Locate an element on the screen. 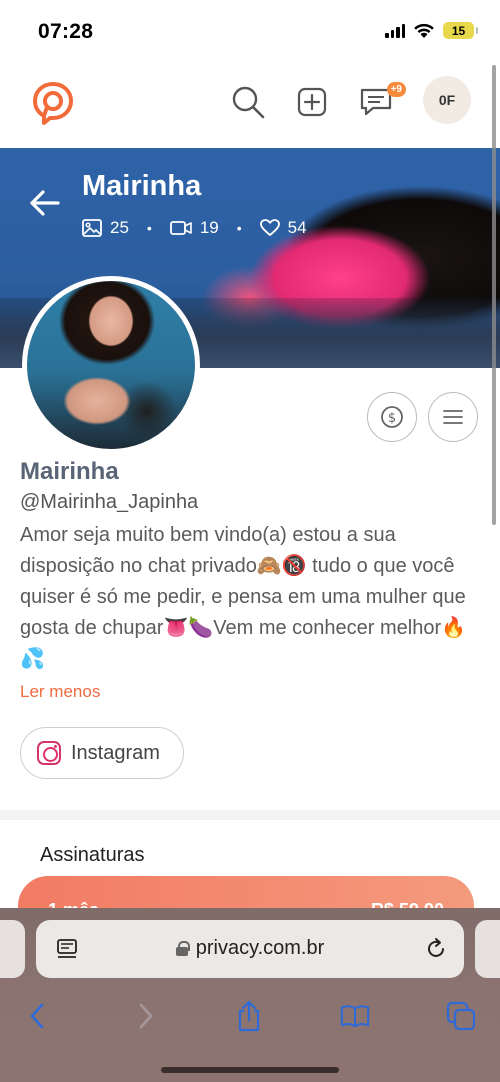  profile-name: Mairinha is located at coordinates (69, 471).